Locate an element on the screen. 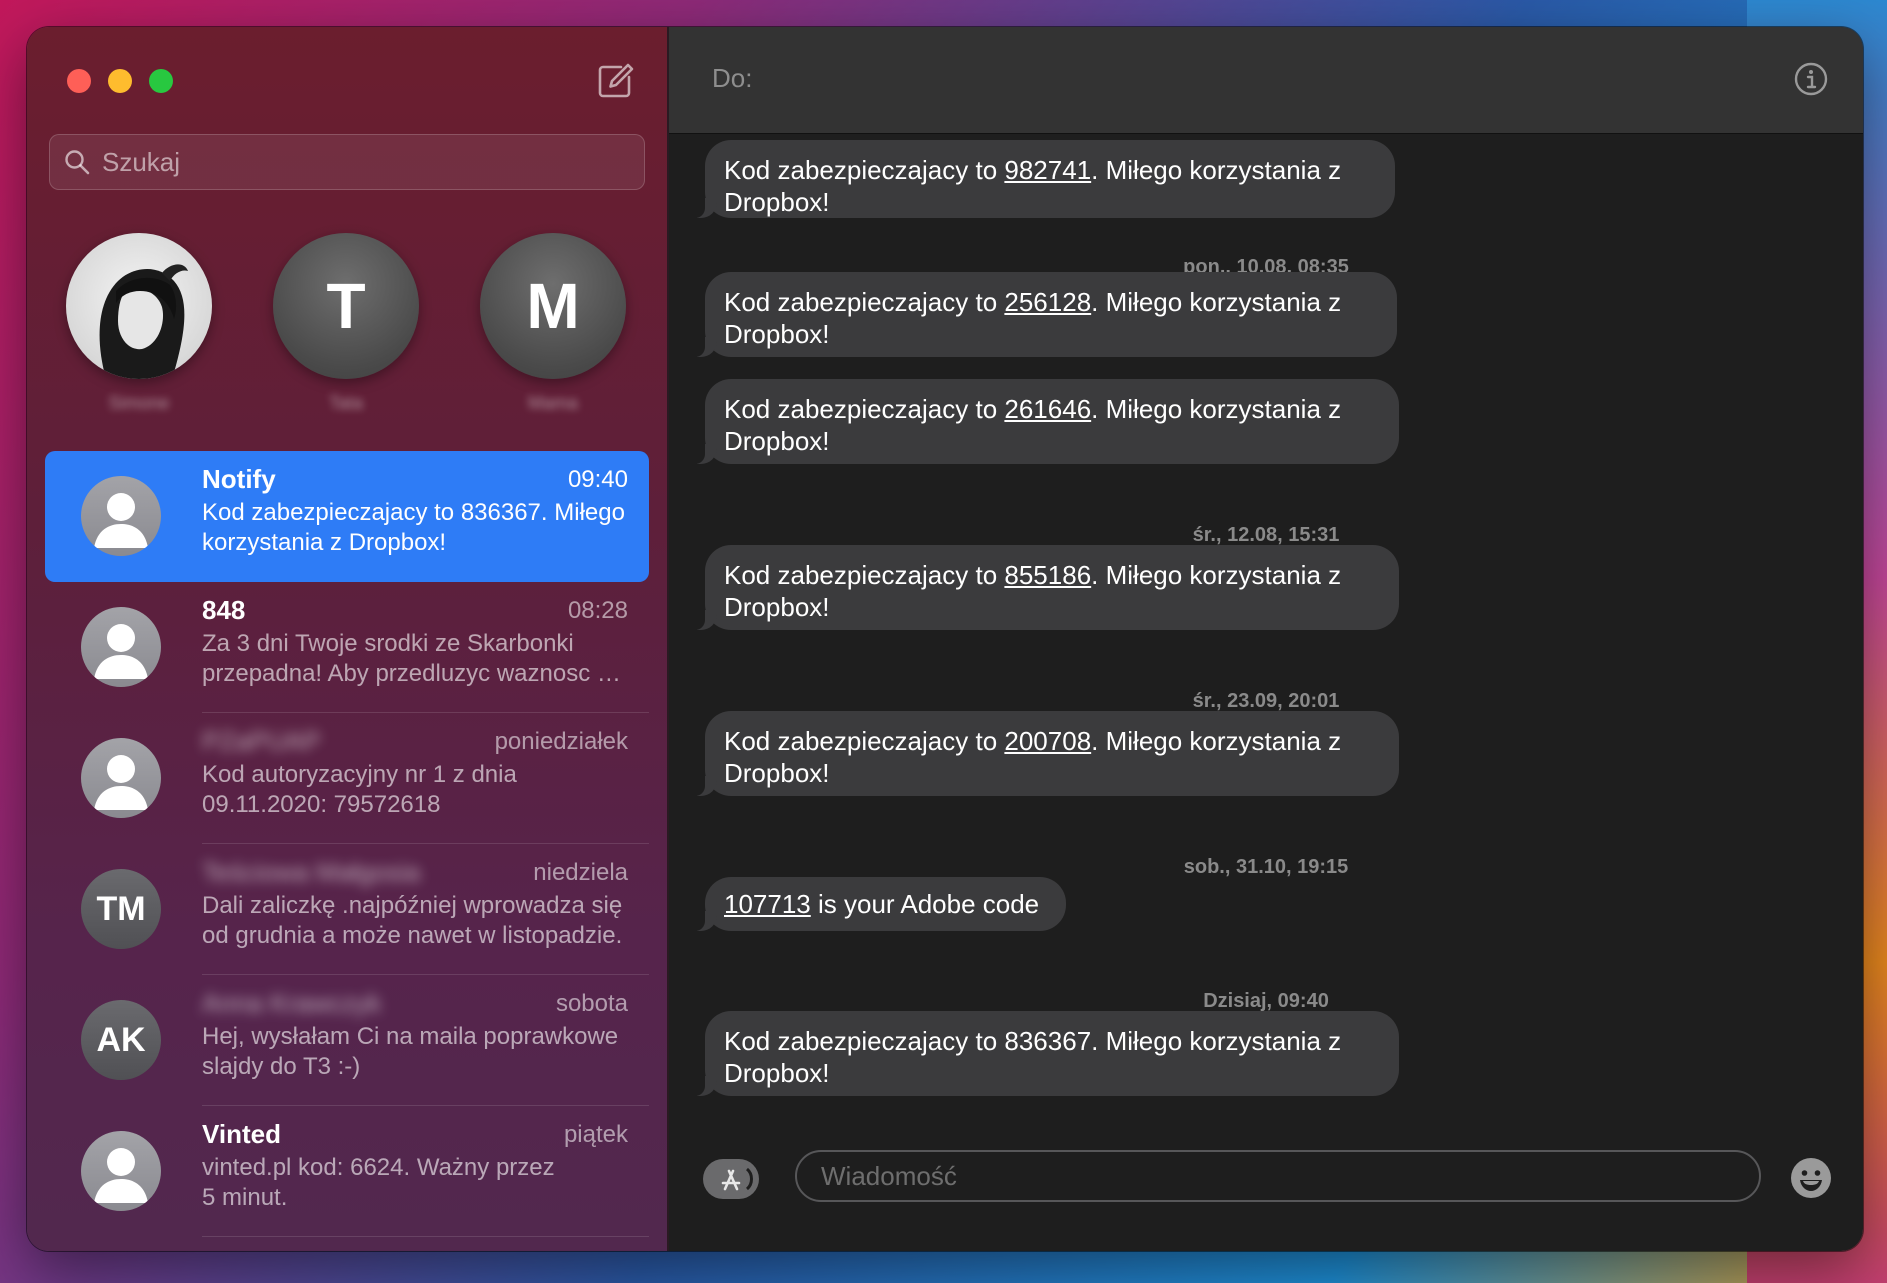  avatar: M is located at coordinates (553, 306).